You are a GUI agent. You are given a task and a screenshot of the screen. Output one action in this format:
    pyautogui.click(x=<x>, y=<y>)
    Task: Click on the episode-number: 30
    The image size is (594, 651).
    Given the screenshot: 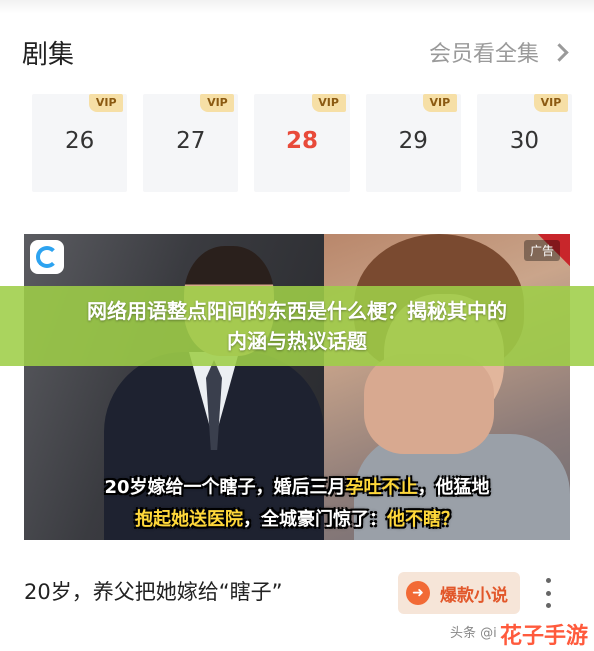 What is the action you would take?
    pyautogui.click(x=524, y=141)
    